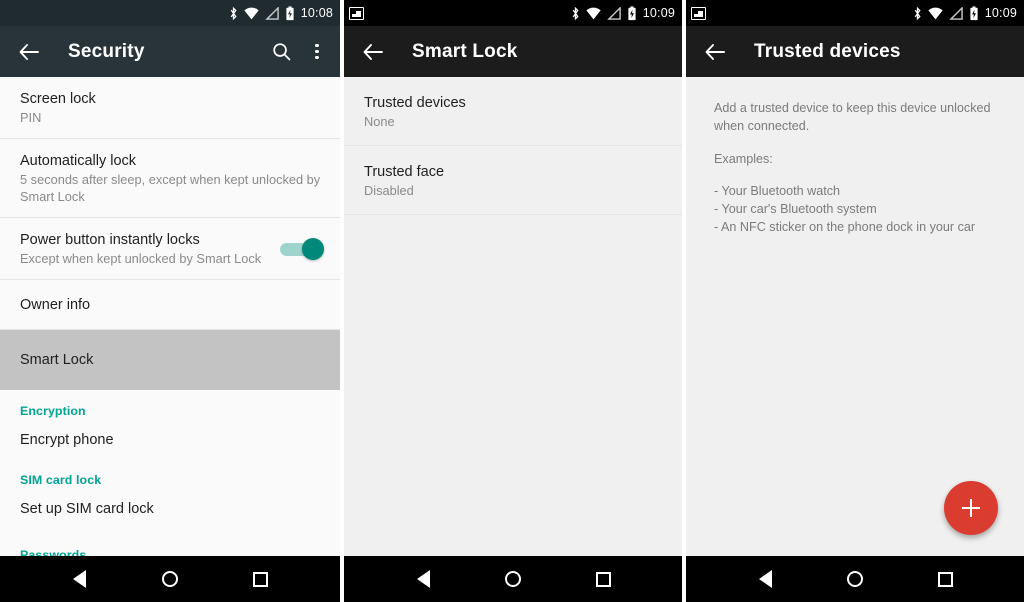 This screenshot has height=602, width=1024. I want to click on status-bar-system-icons: 10:08, so click(281, 13).